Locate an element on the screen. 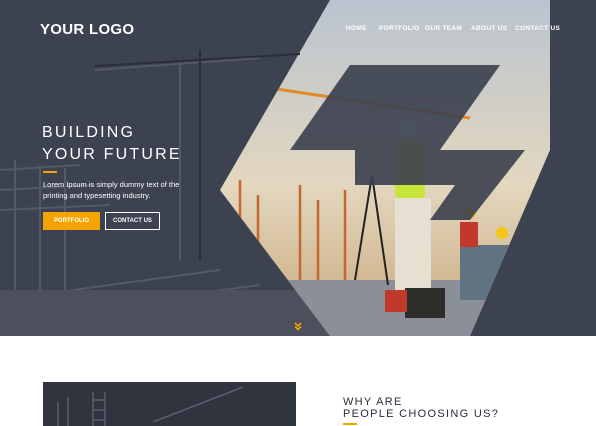  double-chevron-down-icon is located at coordinates (298, 326).